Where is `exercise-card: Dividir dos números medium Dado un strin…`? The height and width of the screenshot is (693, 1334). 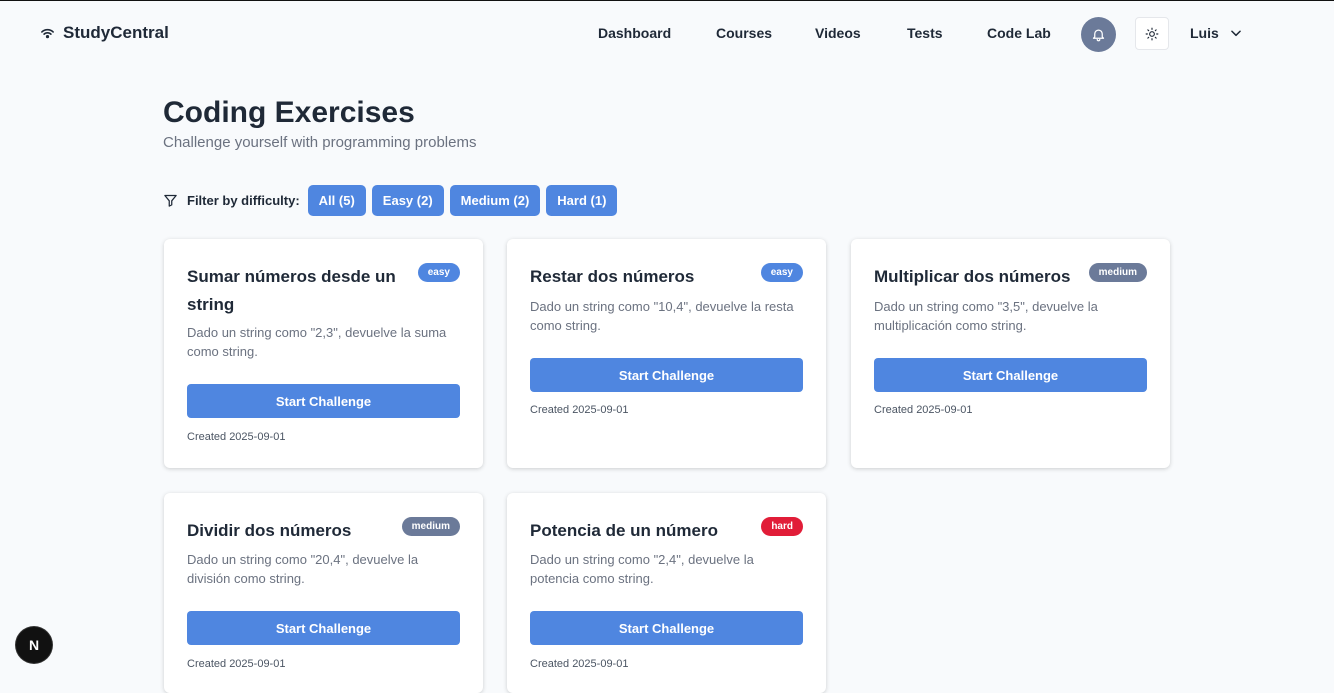
exercise-card: Dividir dos números medium Dado un strin… is located at coordinates (323, 593).